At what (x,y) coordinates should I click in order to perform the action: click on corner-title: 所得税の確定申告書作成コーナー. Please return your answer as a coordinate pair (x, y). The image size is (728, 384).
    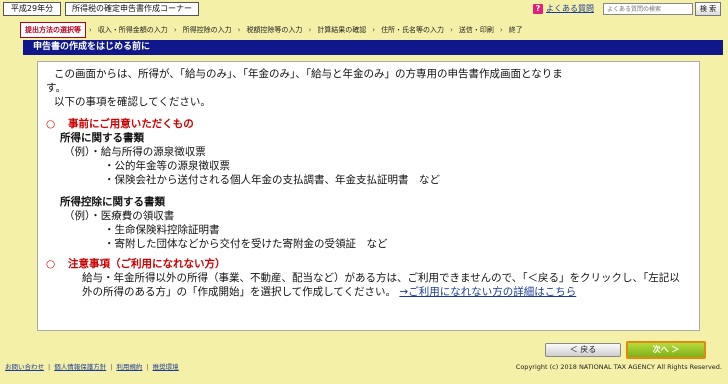
    Looking at the image, I should click on (132, 9).